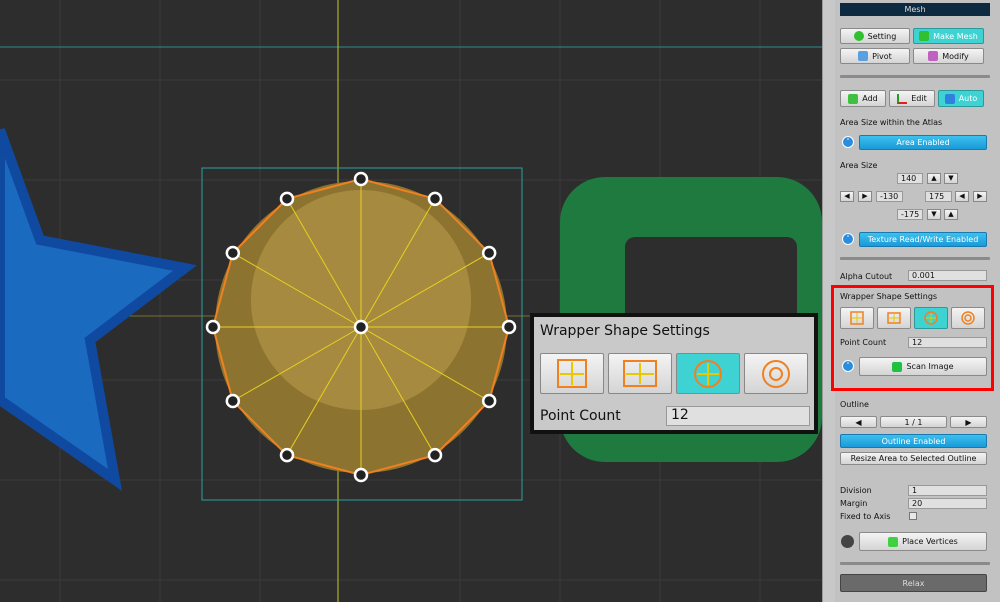 The image size is (1000, 602). Describe the element at coordinates (863, 342) in the screenshot. I see `point-count-label: Point Count` at that location.